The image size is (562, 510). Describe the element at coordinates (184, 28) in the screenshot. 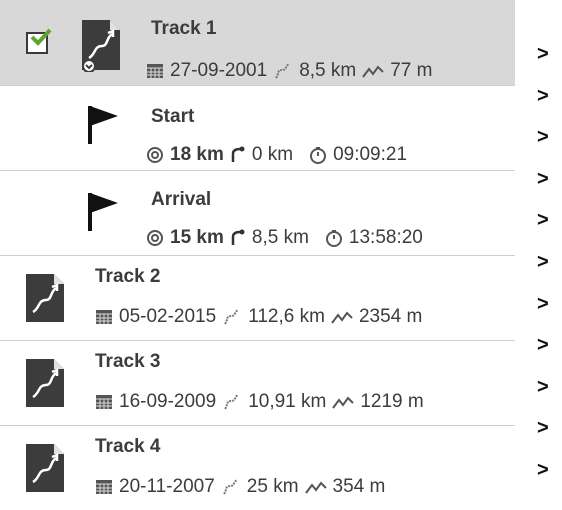

I see `track-title: Track 1` at that location.